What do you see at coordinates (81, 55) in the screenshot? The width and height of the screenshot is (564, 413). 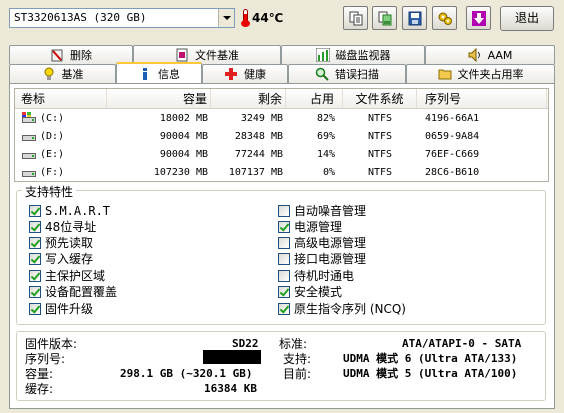 I see `tab-label: 删除` at bounding box center [81, 55].